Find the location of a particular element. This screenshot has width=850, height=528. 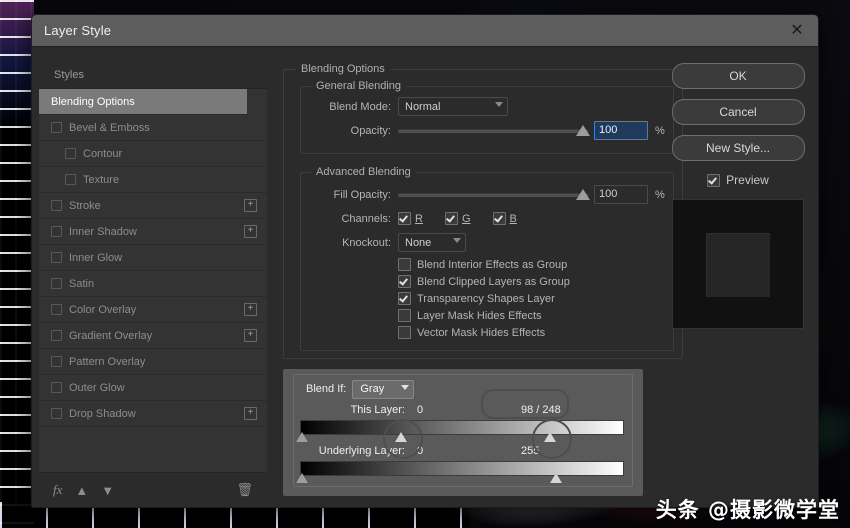

underlying-ramp-wrap is located at coordinates (460, 472).